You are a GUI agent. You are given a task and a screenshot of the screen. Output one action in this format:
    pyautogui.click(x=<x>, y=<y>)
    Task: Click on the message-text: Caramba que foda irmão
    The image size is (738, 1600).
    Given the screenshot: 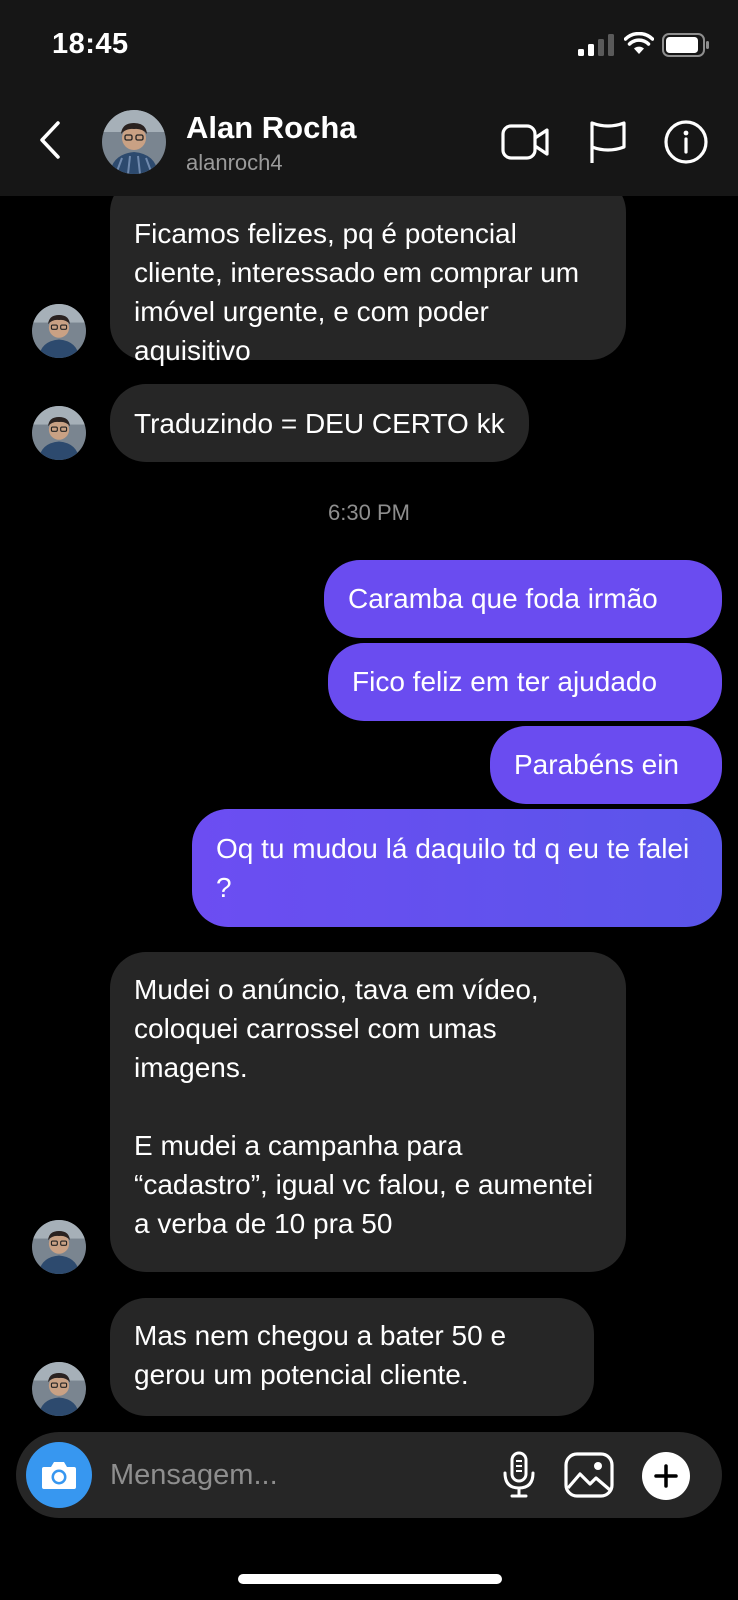 What is the action you would take?
    pyautogui.click(x=503, y=598)
    